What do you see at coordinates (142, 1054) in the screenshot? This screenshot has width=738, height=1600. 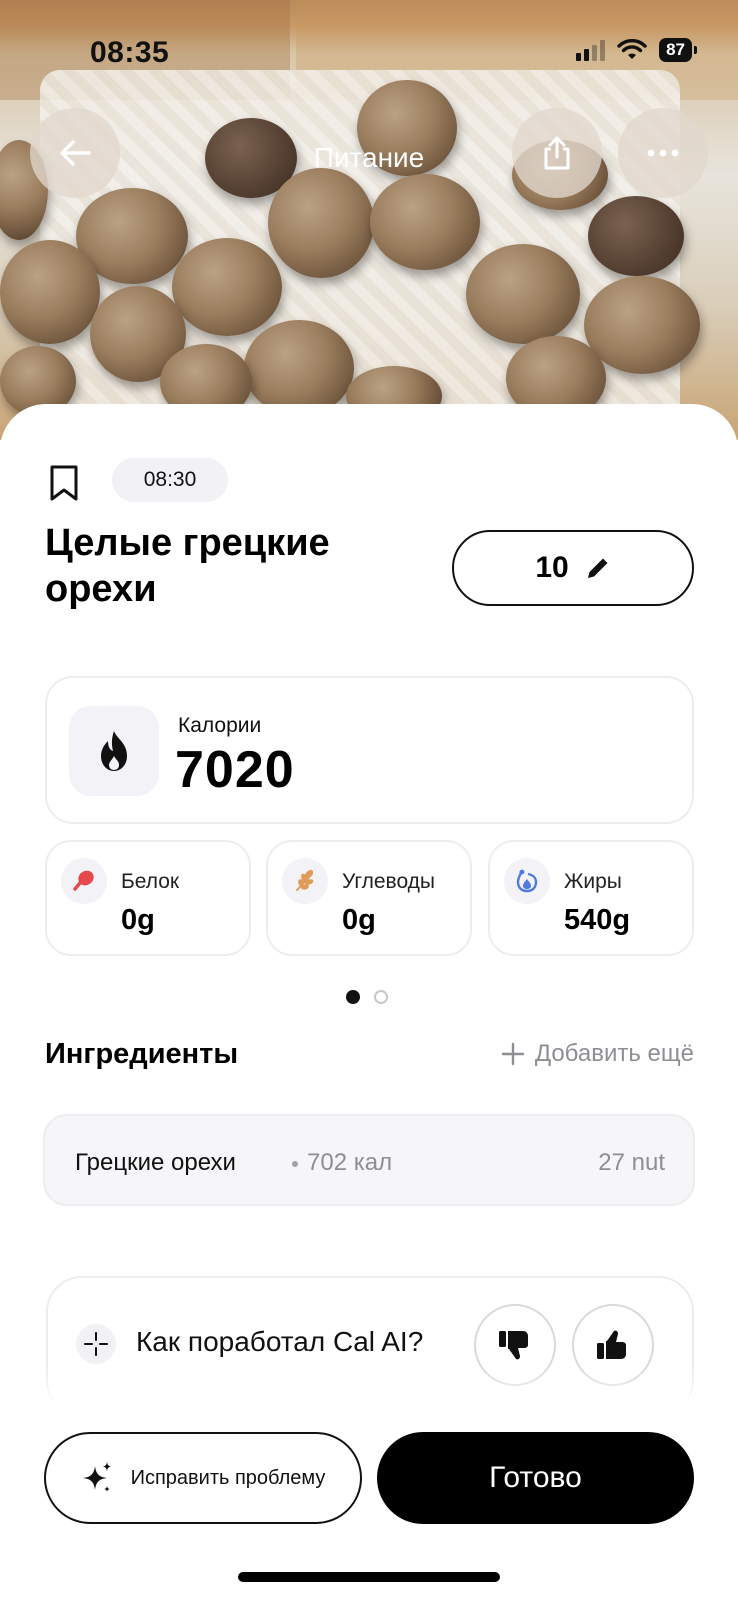 I see `ingredients-title: Ингредиенты` at bounding box center [142, 1054].